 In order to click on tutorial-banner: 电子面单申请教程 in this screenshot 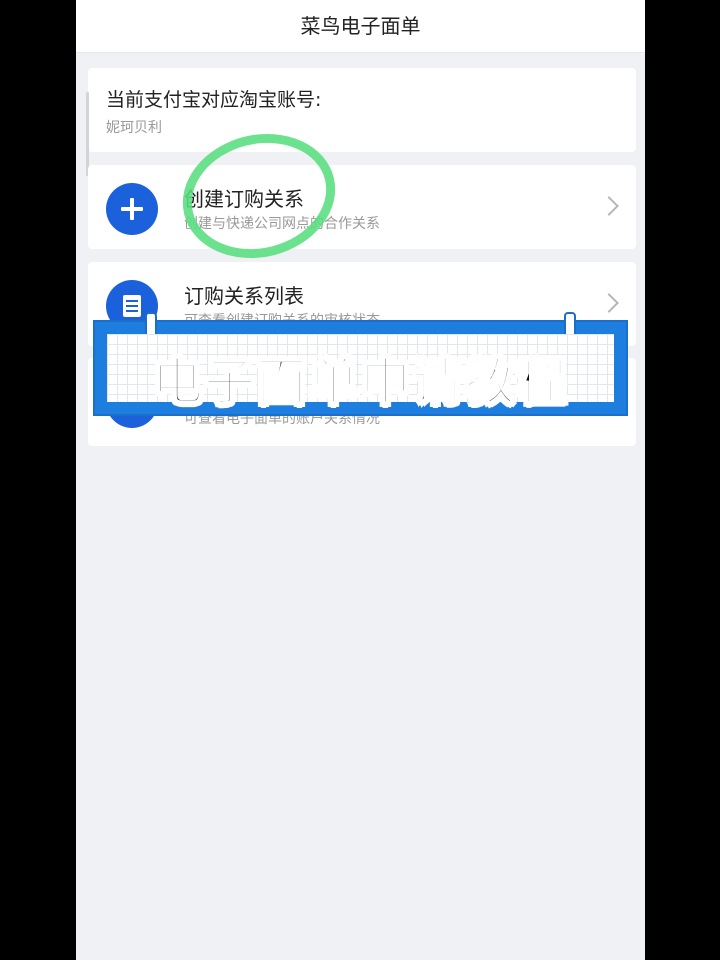, I will do `click(360, 364)`.